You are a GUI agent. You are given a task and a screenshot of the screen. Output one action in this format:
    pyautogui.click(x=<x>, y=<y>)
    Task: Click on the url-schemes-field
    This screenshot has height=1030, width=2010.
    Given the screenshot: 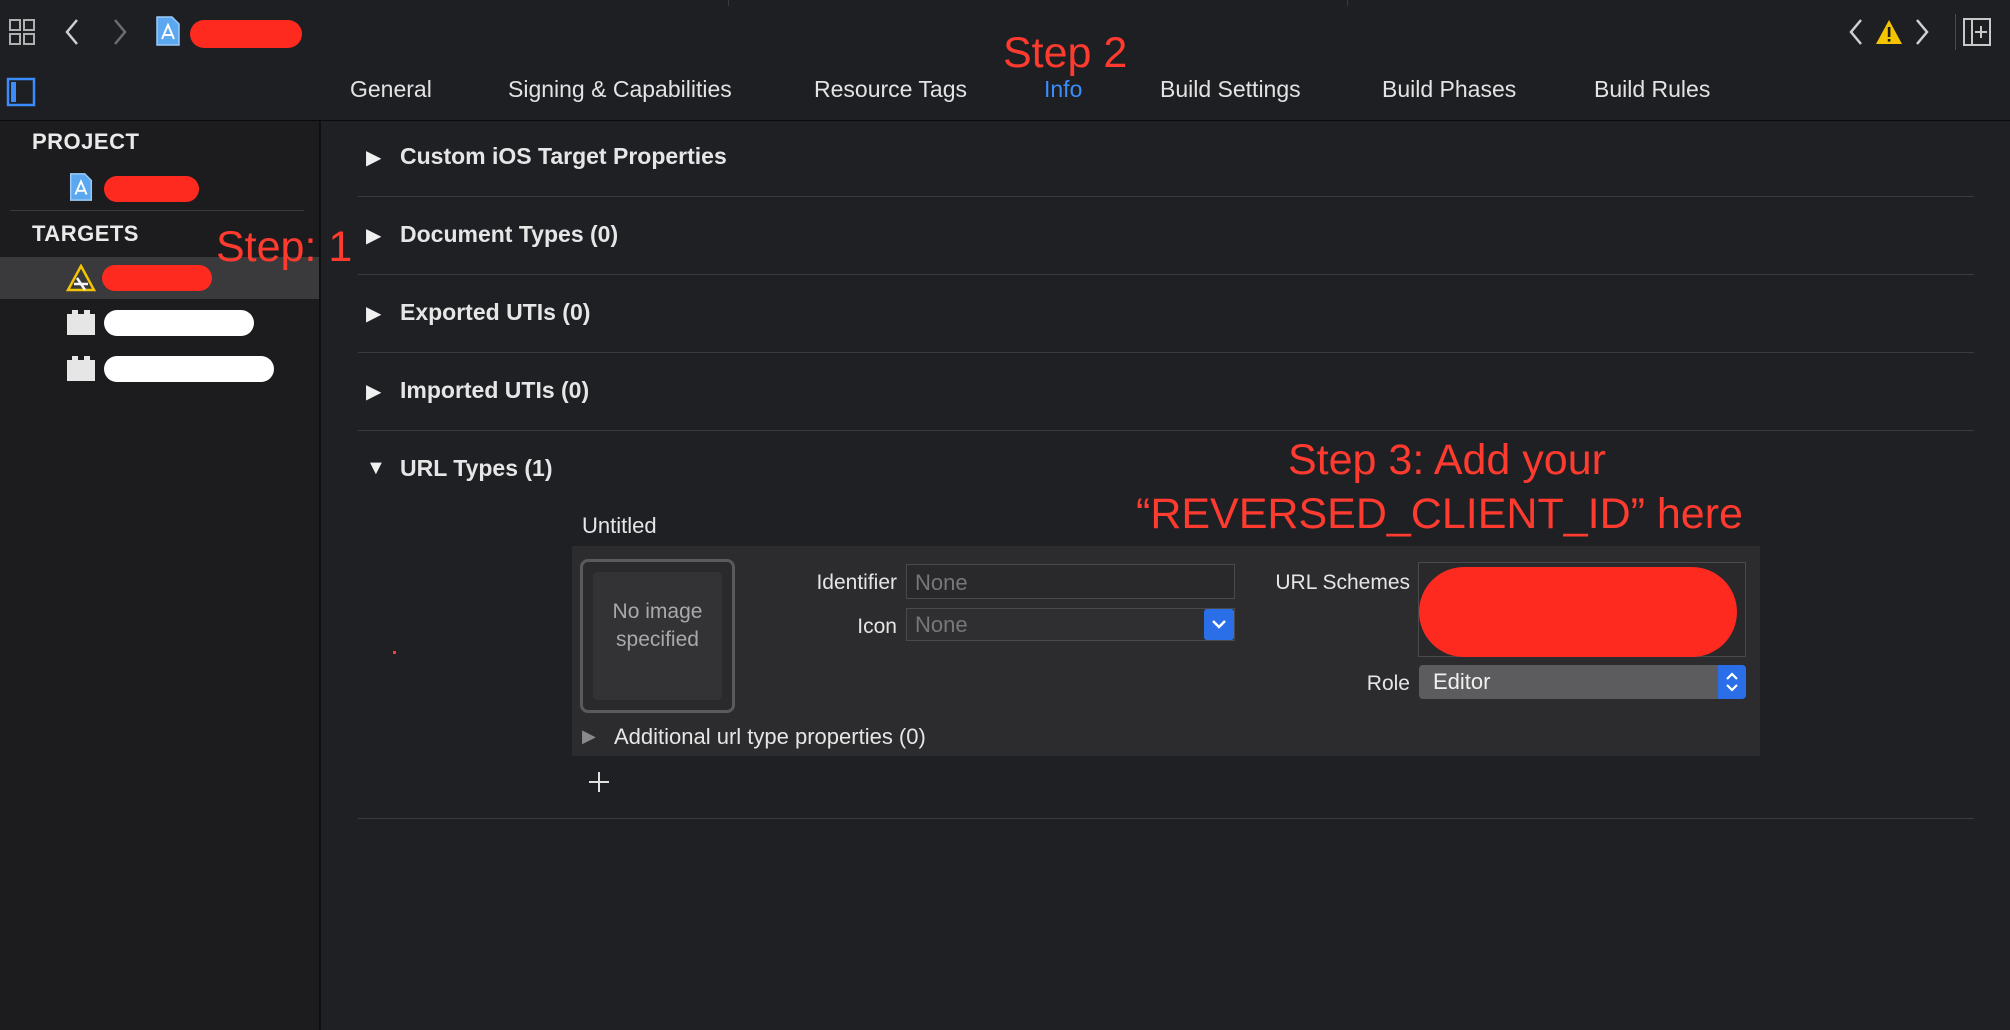 What is the action you would take?
    pyautogui.click(x=1582, y=609)
    